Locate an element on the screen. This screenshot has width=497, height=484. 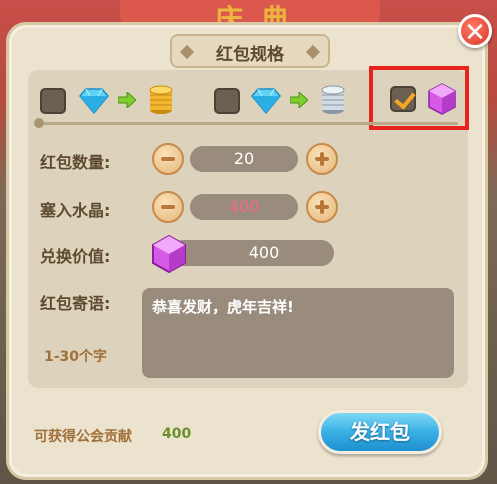
crystal-decrease-button is located at coordinates (168, 207).